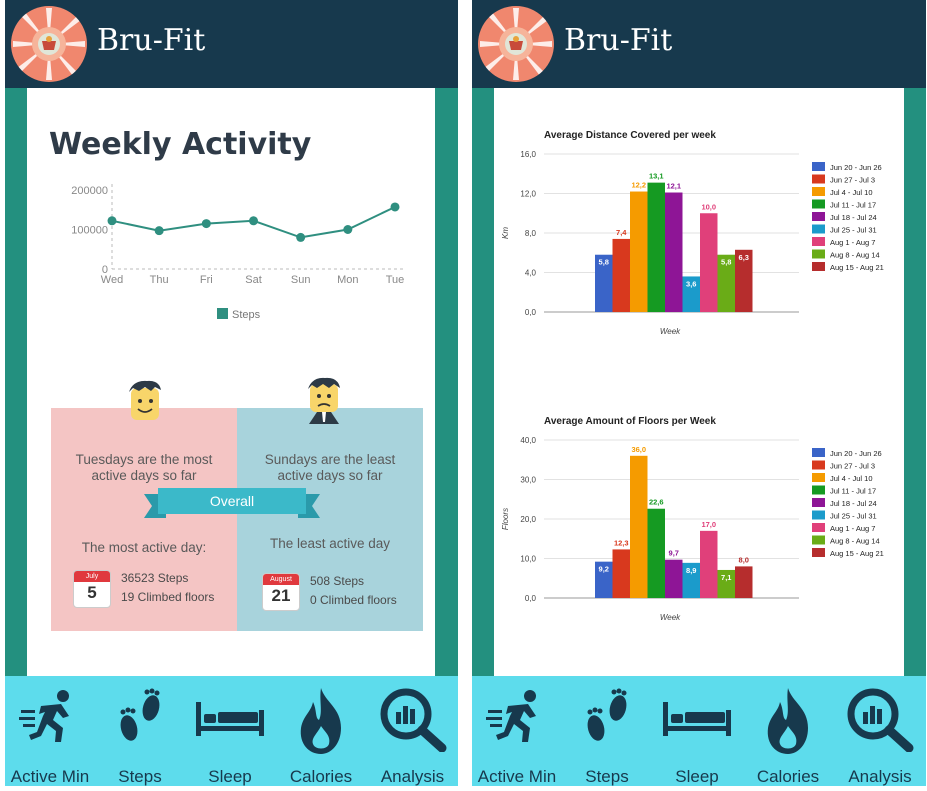  Describe the element at coordinates (206, 280) in the screenshot. I see `x-tick-label: Fri` at that location.